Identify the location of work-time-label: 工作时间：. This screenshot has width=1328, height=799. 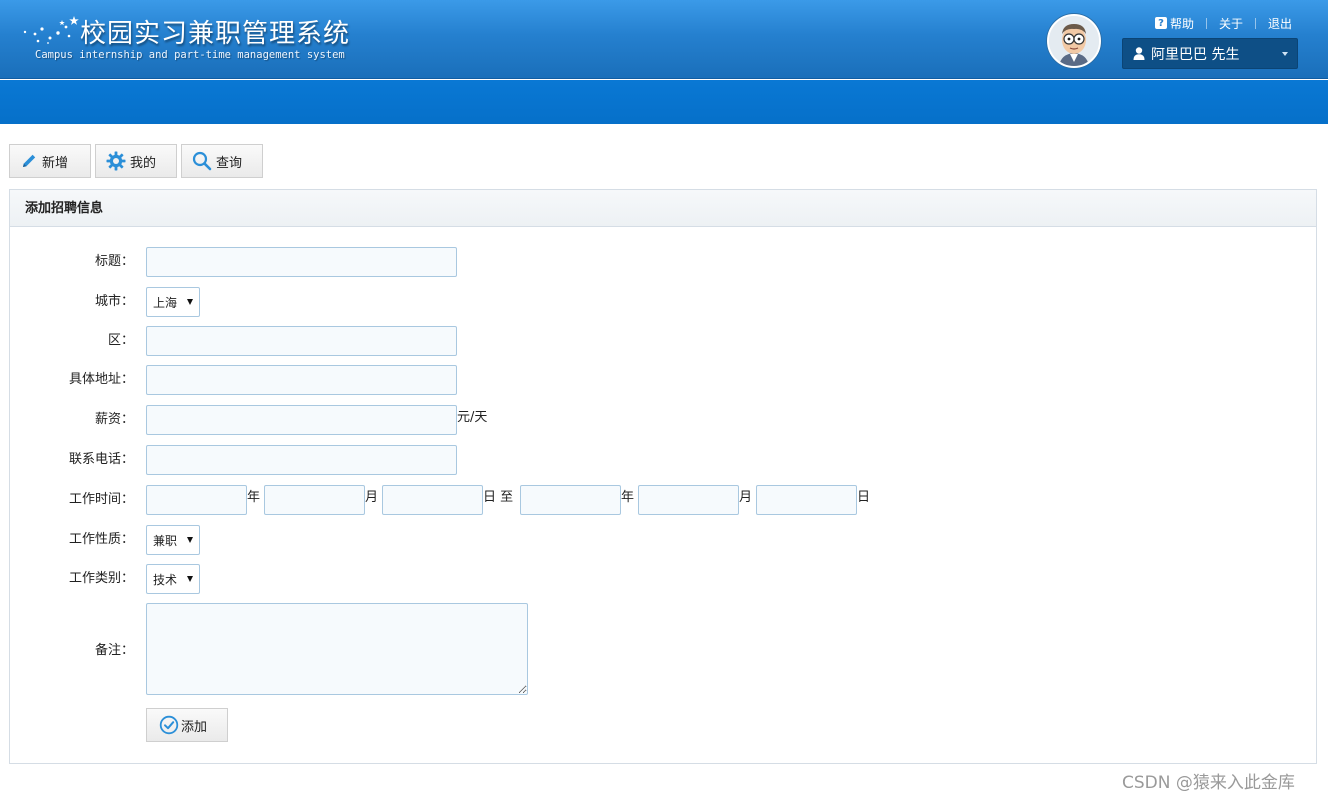
(101, 499).